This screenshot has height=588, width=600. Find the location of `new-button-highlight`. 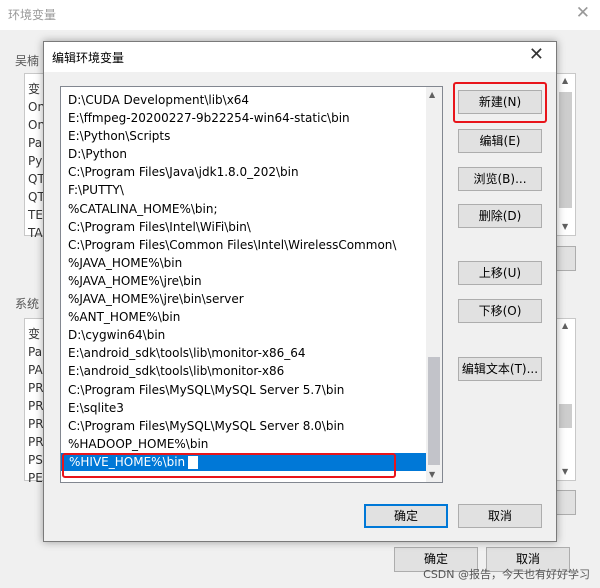

new-button-highlight is located at coordinates (500, 102).